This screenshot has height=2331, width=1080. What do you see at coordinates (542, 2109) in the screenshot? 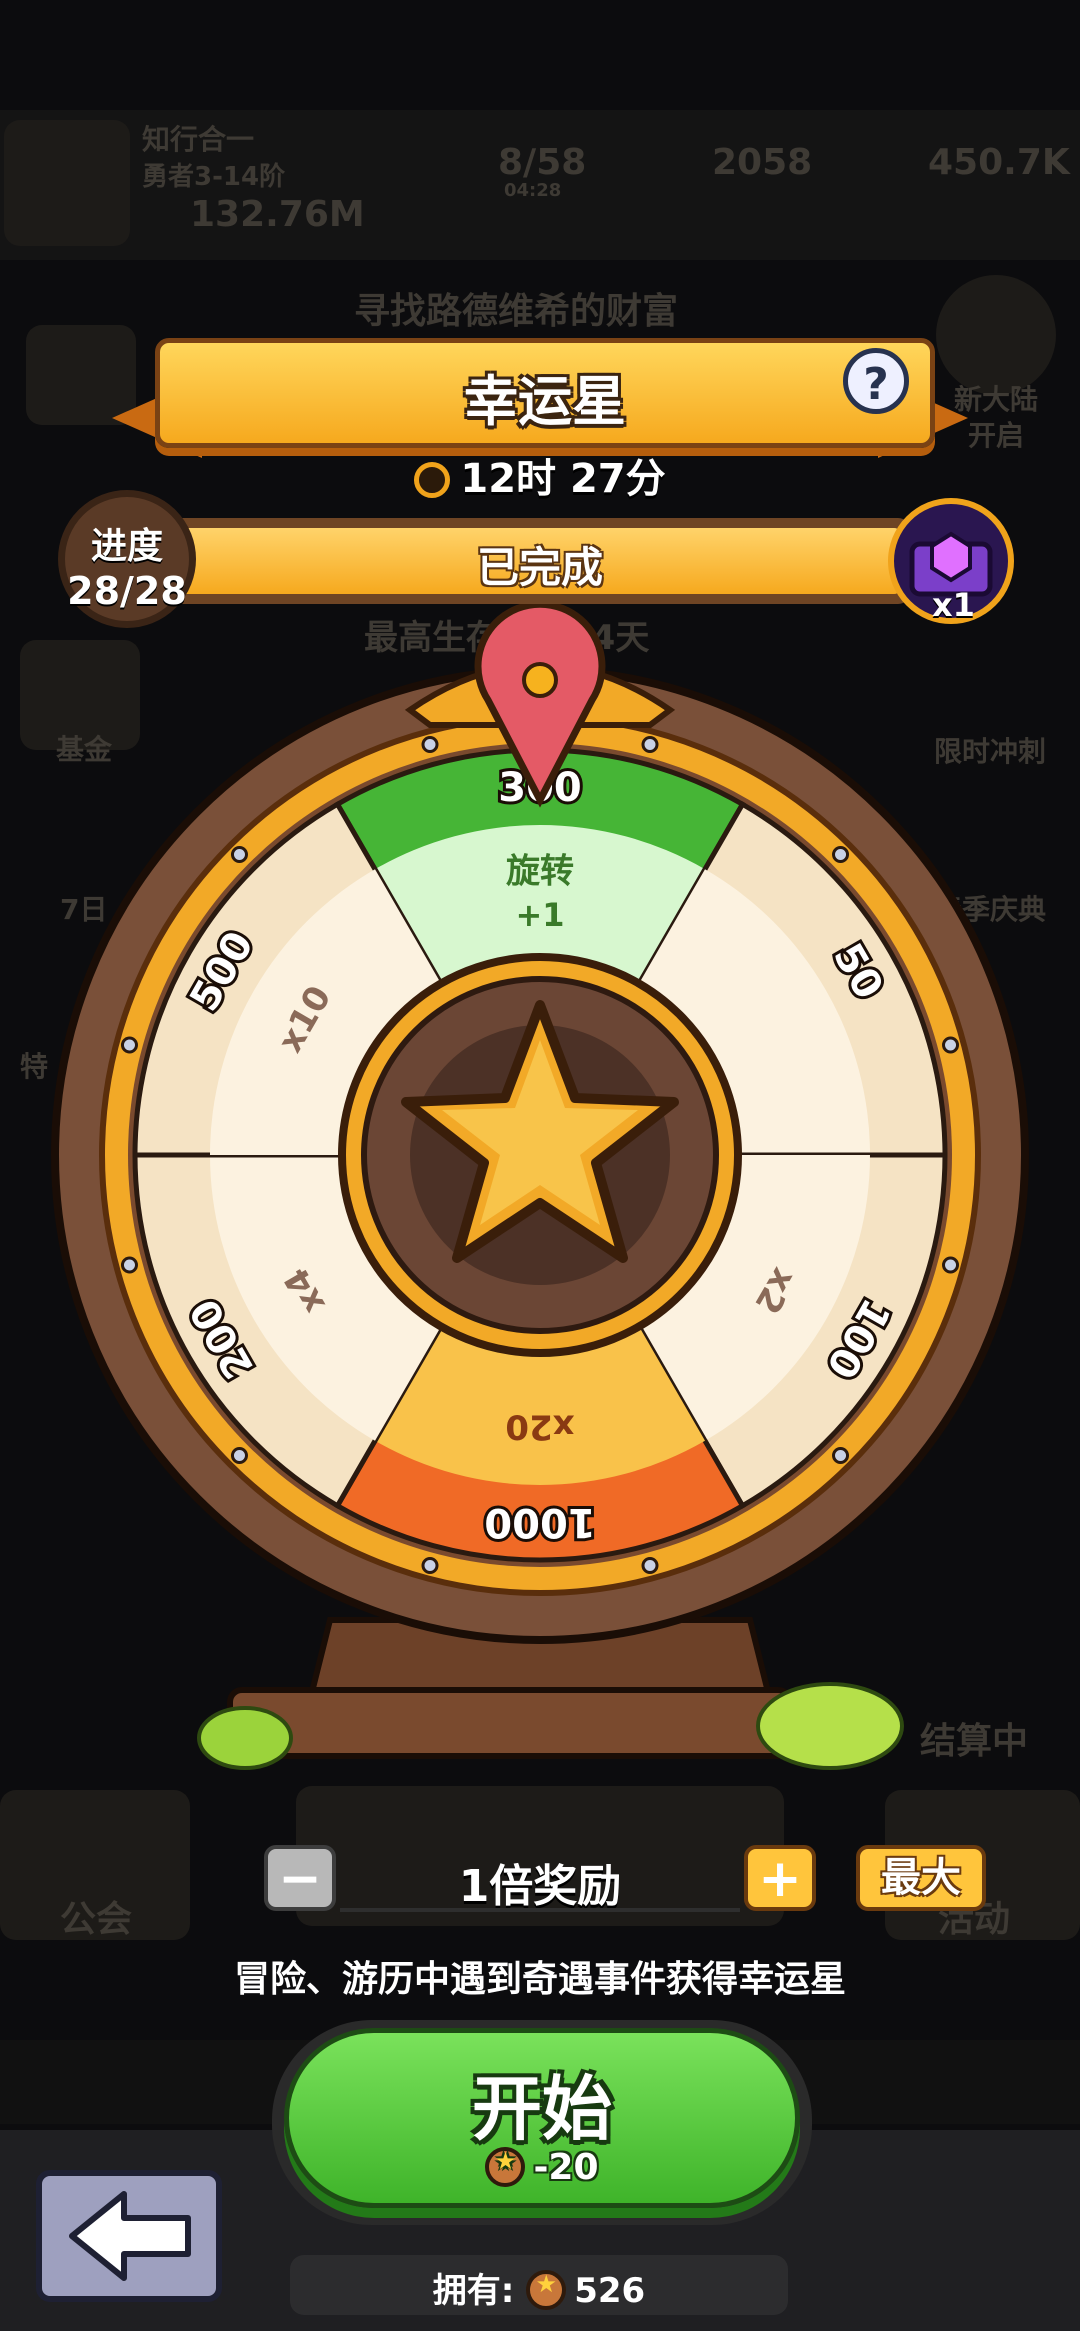
I see `start-label: 开始` at bounding box center [542, 2109].